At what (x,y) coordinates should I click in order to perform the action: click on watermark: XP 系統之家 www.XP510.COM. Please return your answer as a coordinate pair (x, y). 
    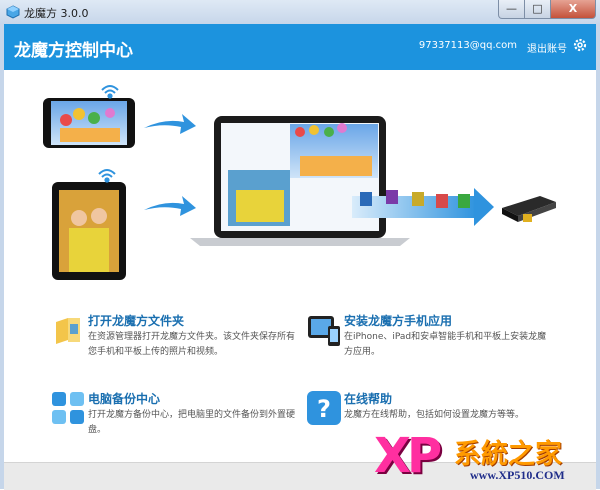
    Looking at the image, I should click on (484, 458).